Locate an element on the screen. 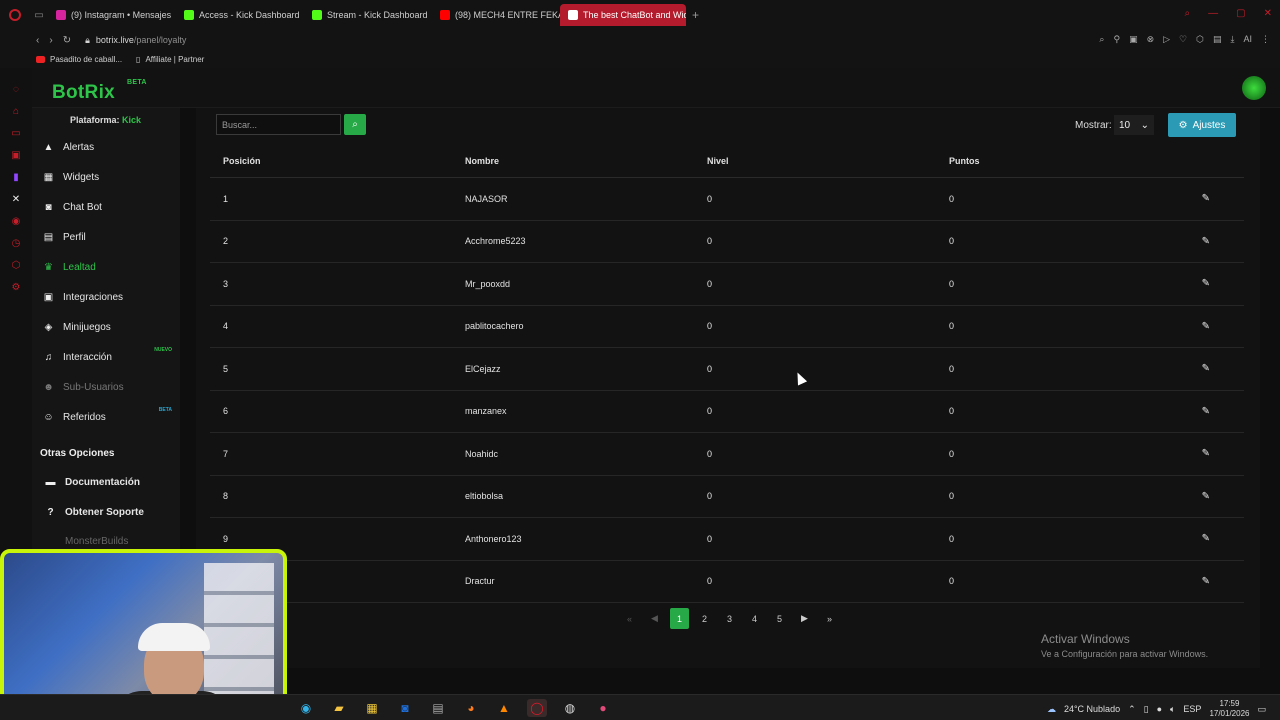 The image size is (1280, 720). ai-button: AI is located at coordinates (1247, 39).